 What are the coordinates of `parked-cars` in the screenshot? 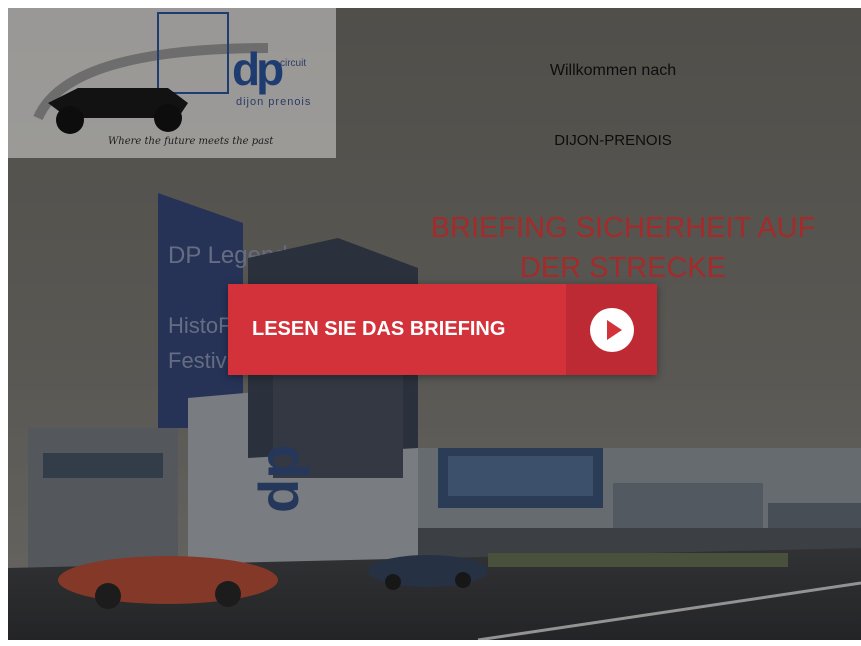 It's located at (638, 560).